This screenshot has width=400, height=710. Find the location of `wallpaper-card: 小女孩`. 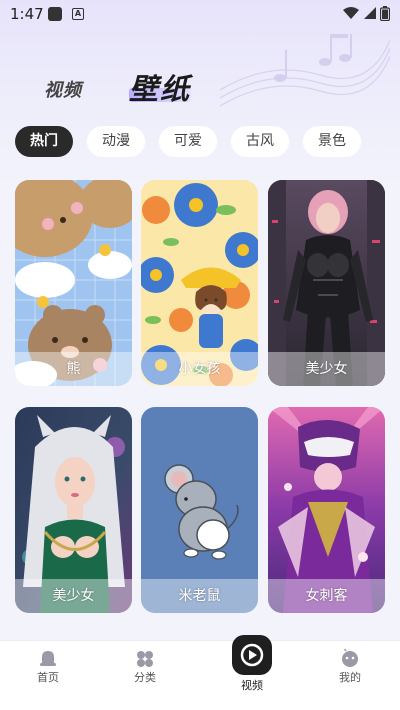

wallpaper-card: 小女孩 is located at coordinates (199, 283).